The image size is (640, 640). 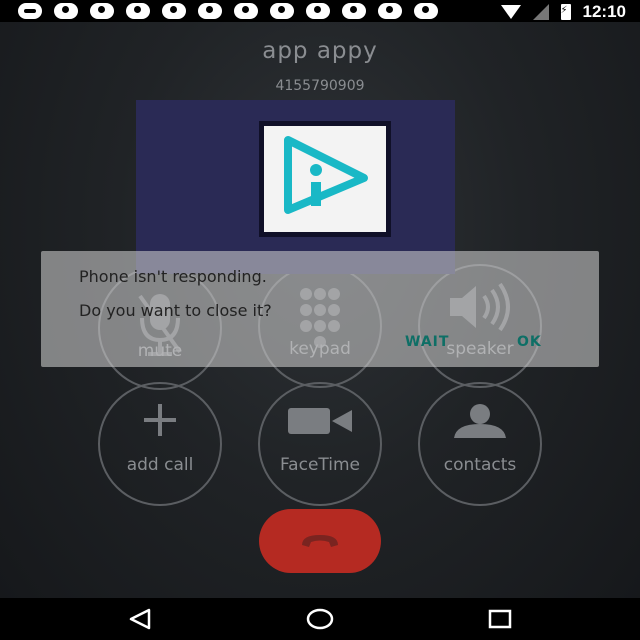 What do you see at coordinates (540, 12) in the screenshot?
I see `signal-icon` at bounding box center [540, 12].